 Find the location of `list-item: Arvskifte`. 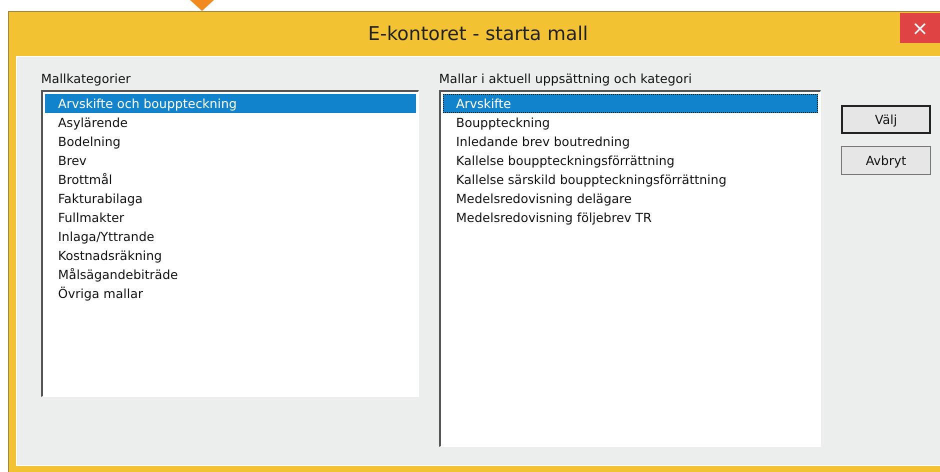

list-item: Arvskifte is located at coordinates (630, 103).